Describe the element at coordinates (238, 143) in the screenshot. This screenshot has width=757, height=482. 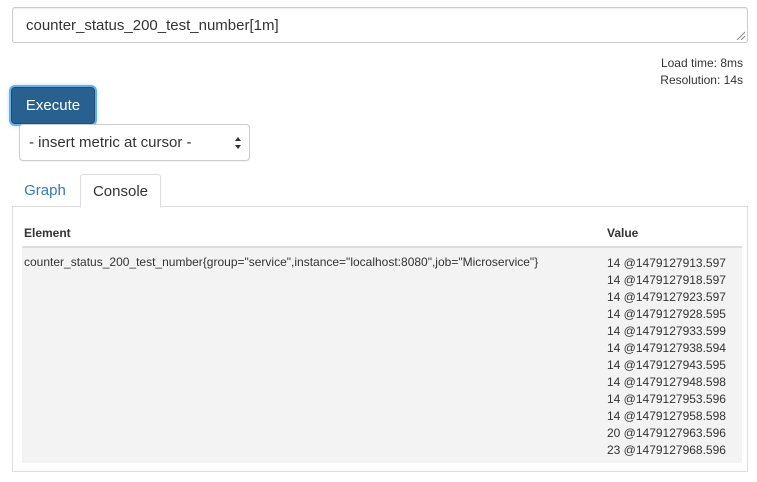
I see `select-updown-icon` at that location.